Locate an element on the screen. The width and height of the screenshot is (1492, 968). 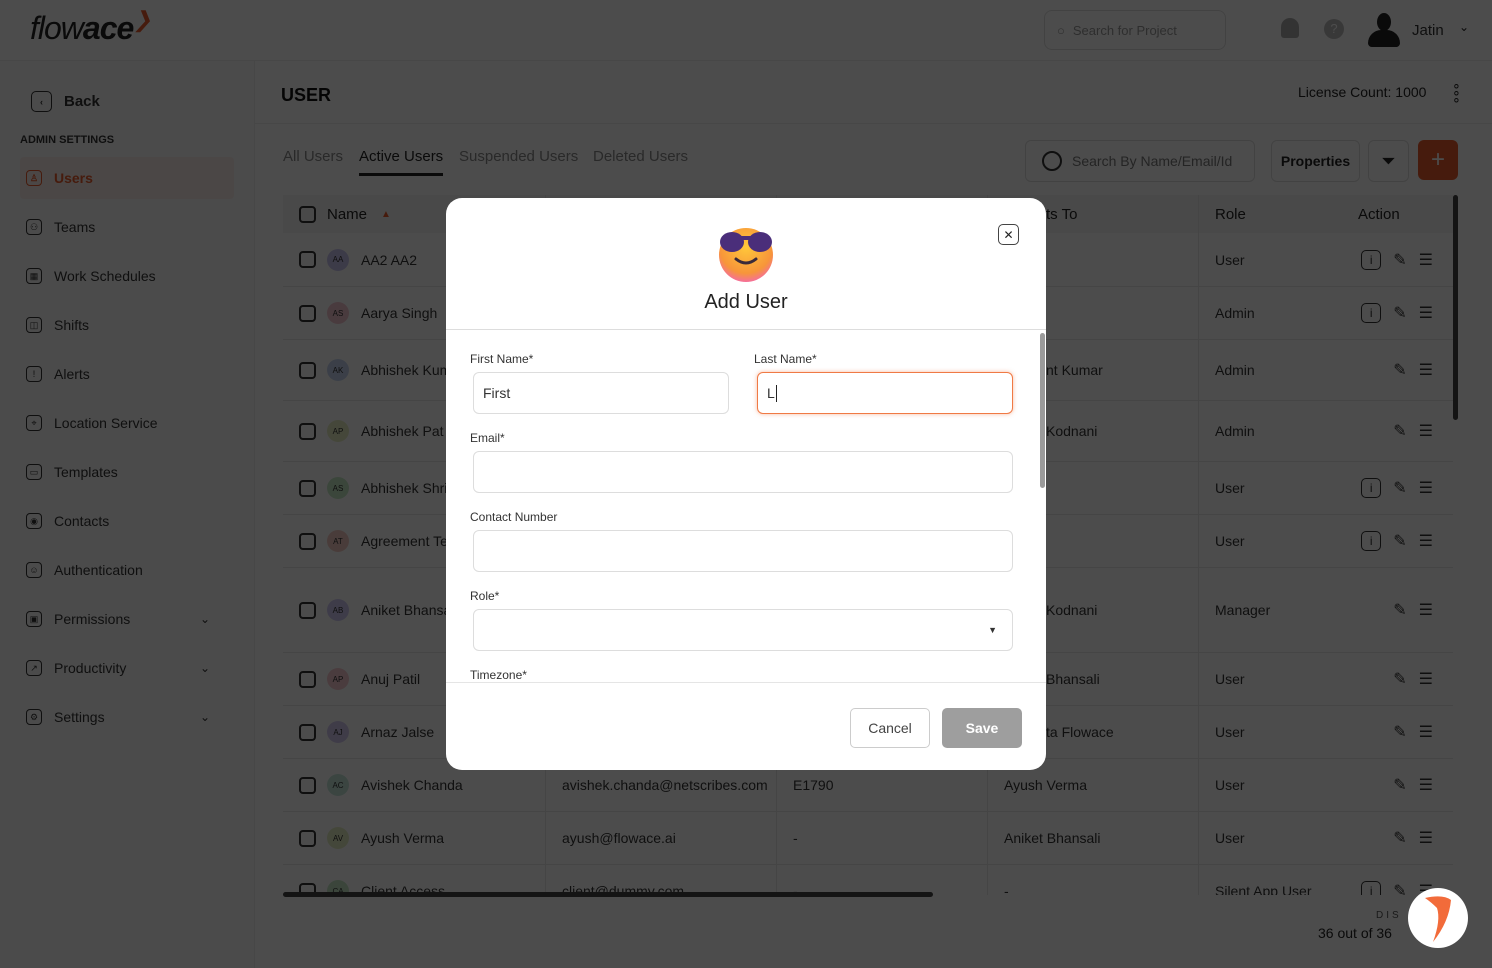
help-icon: ? is located at coordinates (1334, 29).